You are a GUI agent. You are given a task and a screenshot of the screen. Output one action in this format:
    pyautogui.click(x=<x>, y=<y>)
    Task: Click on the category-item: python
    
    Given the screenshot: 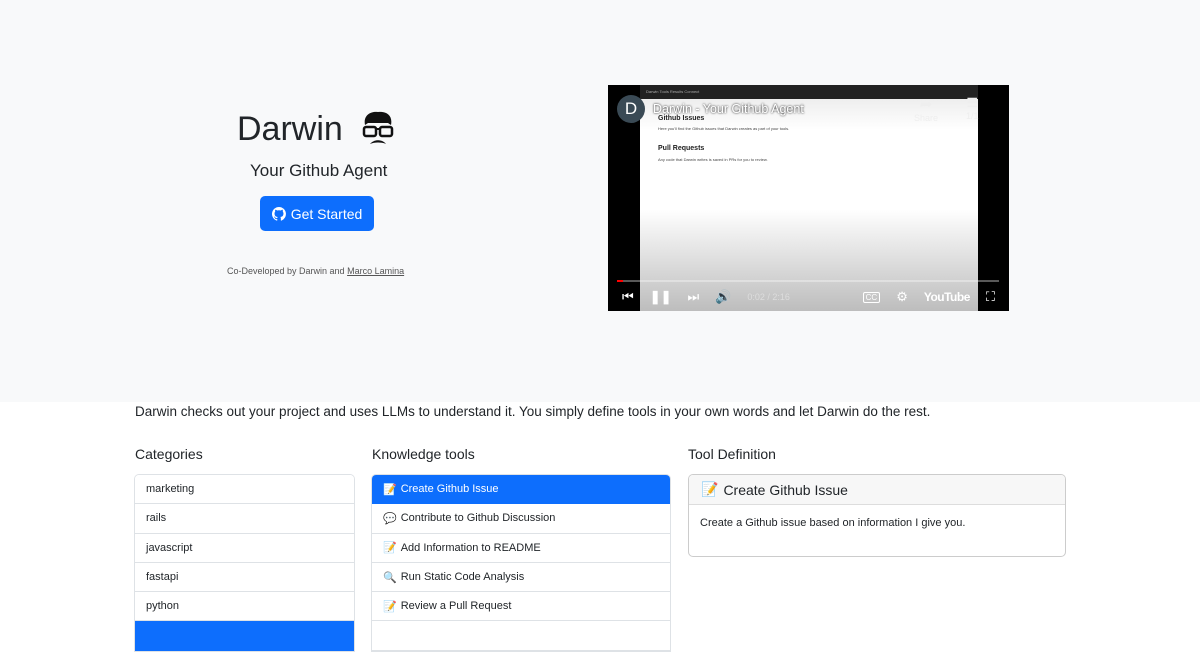 What is the action you would take?
    pyautogui.click(x=244, y=607)
    